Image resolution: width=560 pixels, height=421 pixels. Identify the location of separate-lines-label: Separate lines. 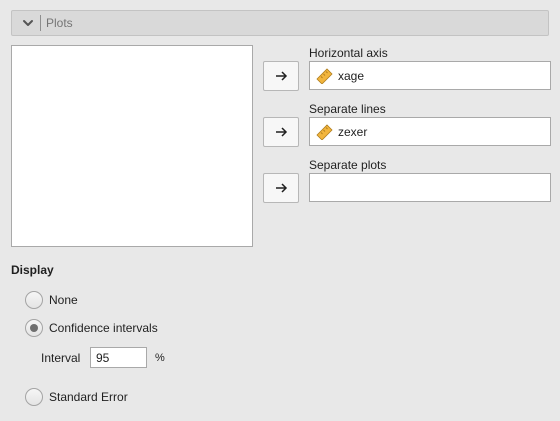
(347, 109).